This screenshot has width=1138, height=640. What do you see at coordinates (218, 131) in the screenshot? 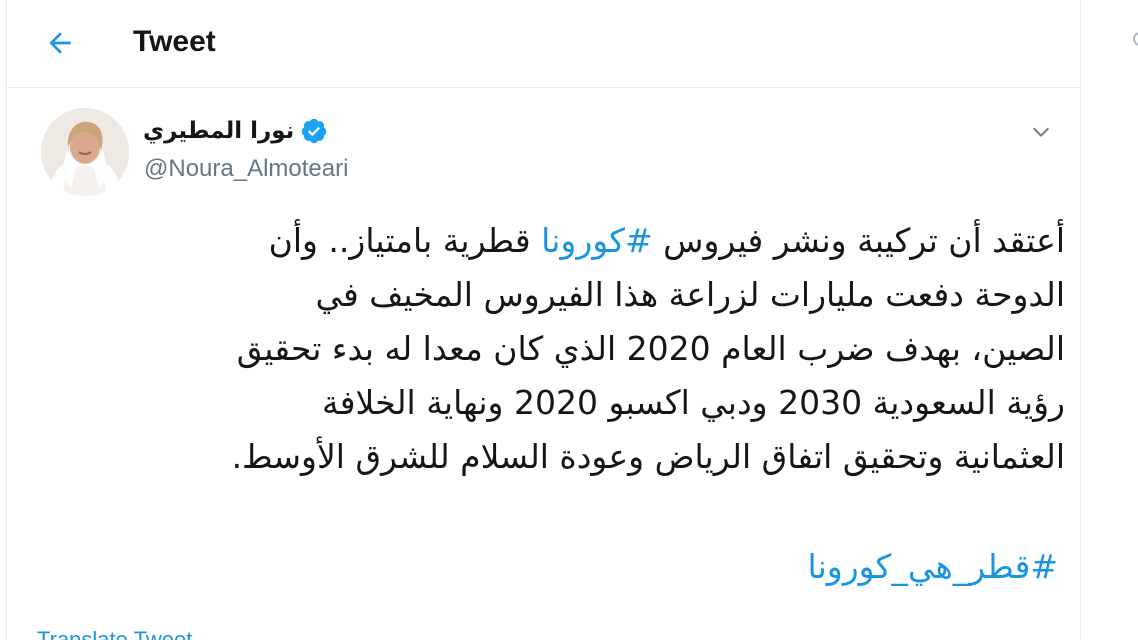
I see `author-name: نورا المطيري` at bounding box center [218, 131].